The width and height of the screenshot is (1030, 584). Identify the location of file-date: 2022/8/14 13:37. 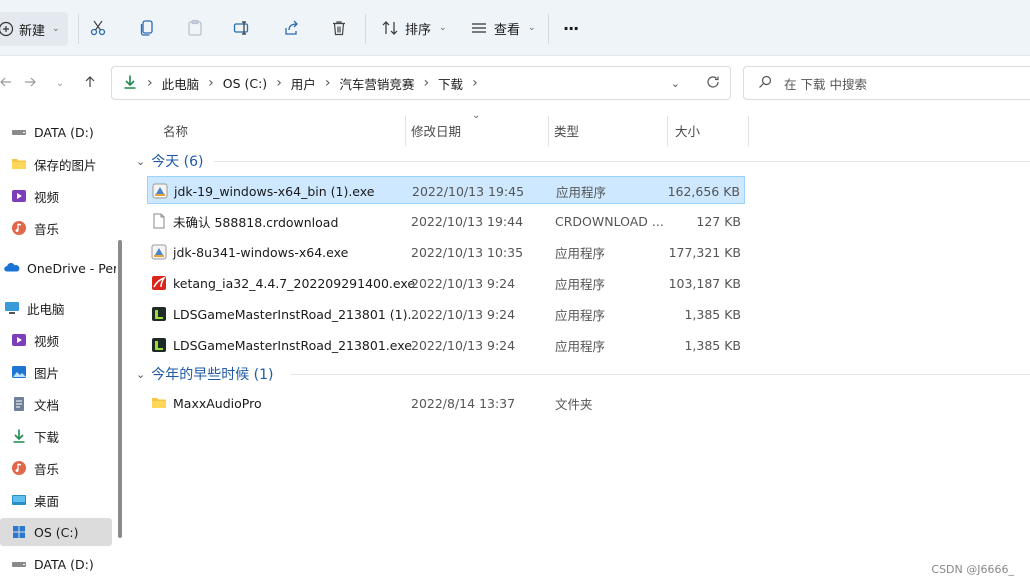
(463, 403).